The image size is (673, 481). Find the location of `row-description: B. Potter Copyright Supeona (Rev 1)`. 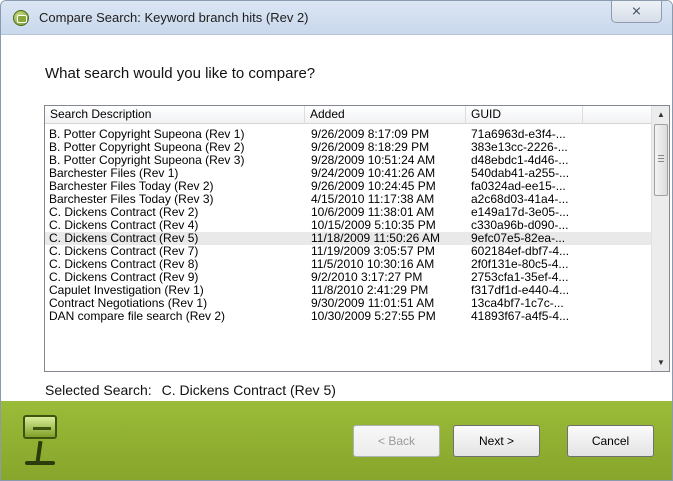

row-description: B. Potter Copyright Supeona (Rev 1) is located at coordinates (147, 134).